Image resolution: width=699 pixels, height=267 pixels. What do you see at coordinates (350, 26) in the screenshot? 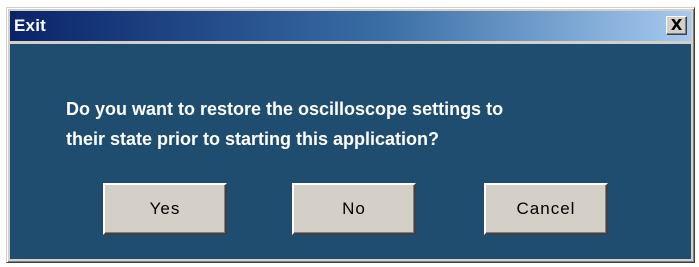
I see `title-bar: Exit X` at bounding box center [350, 26].